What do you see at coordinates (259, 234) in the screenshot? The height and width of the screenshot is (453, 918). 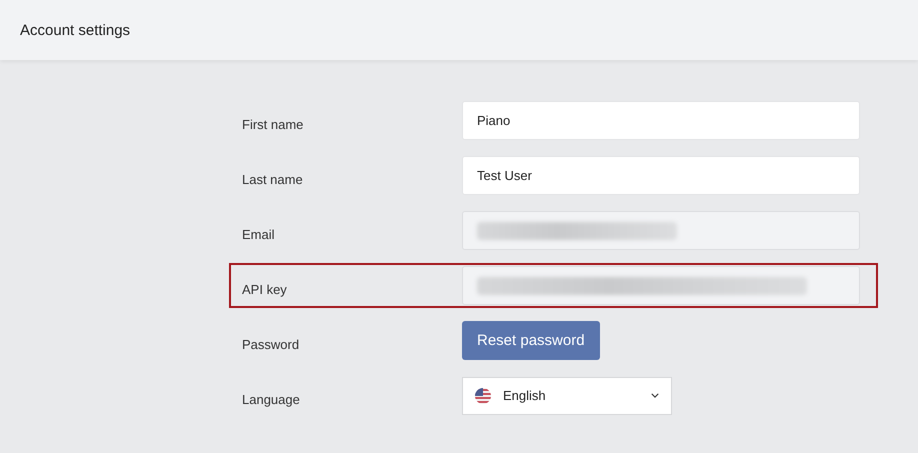 I see `field-label: Email` at bounding box center [259, 234].